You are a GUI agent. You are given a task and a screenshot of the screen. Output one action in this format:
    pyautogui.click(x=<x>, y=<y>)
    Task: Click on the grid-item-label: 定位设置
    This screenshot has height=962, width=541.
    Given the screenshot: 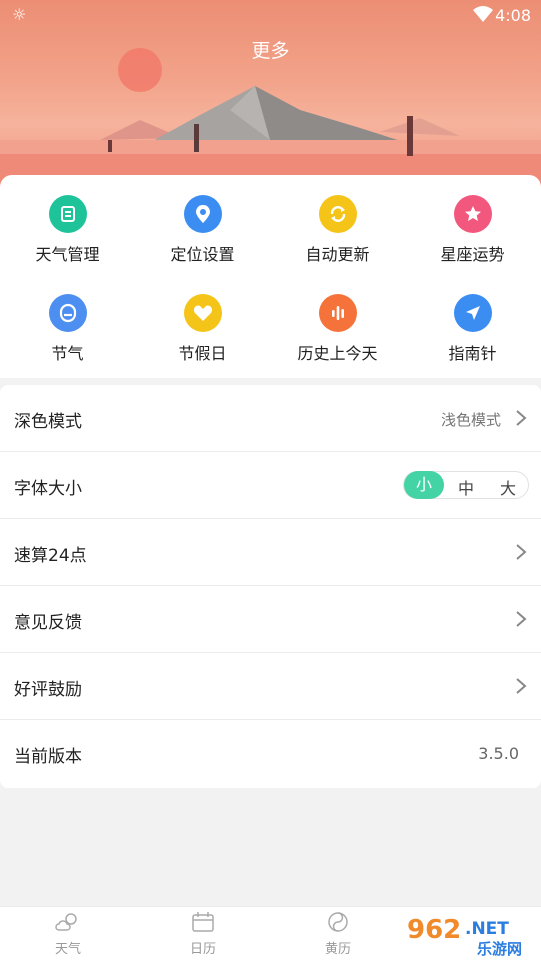 What is the action you would take?
    pyautogui.click(x=202, y=254)
    